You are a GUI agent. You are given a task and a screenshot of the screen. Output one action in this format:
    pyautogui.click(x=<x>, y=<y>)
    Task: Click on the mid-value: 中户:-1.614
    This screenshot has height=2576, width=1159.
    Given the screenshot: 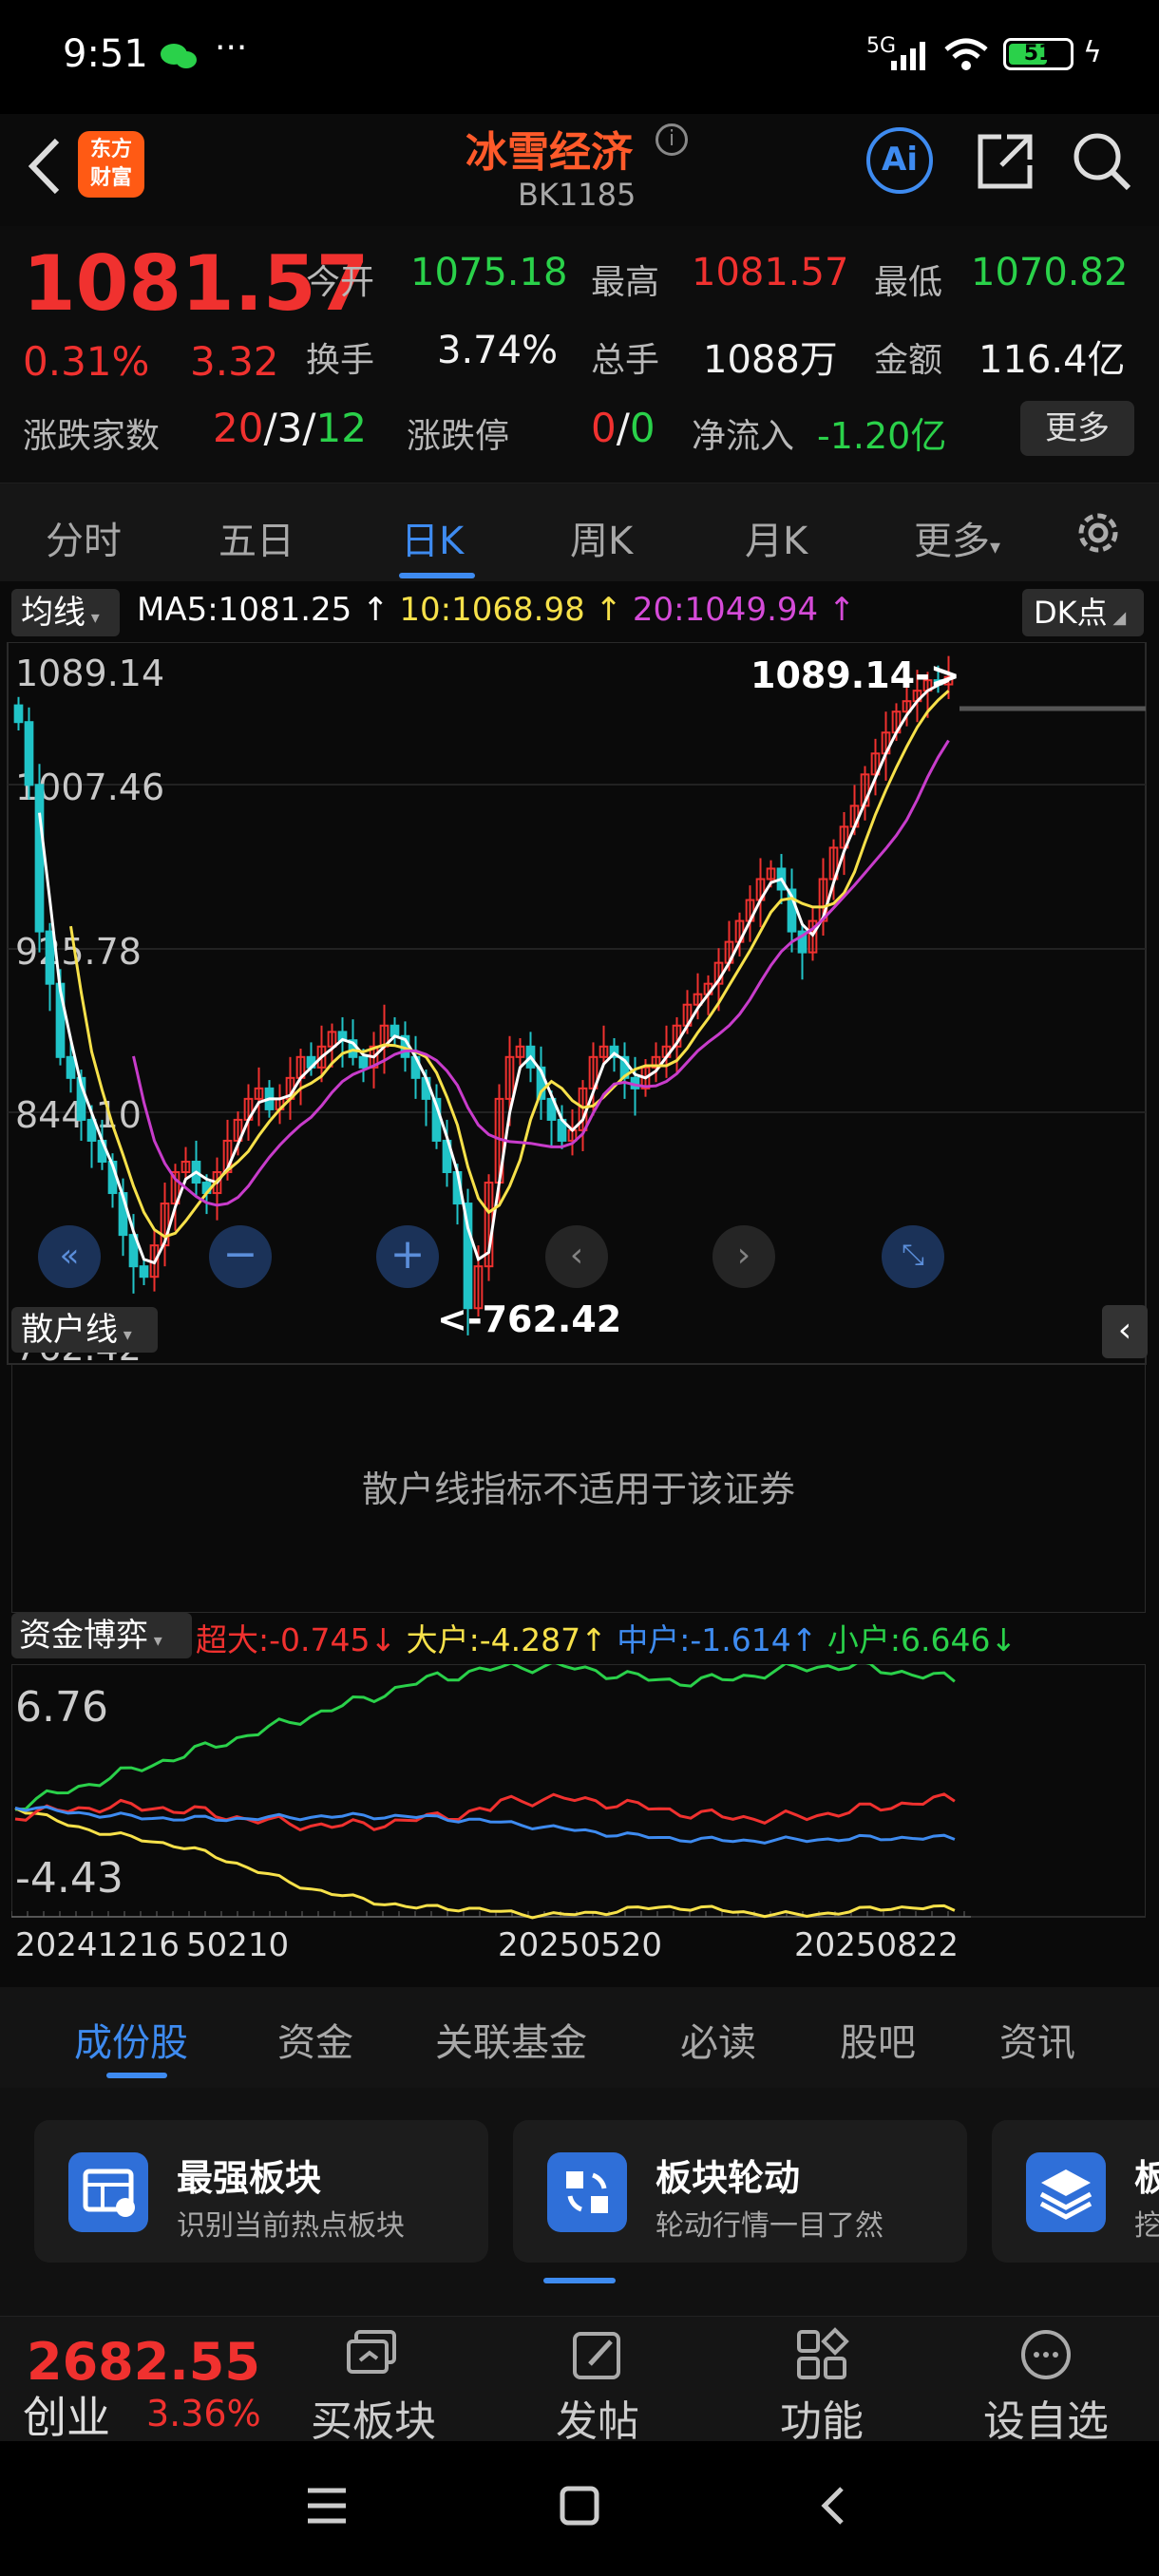 What is the action you would take?
    pyautogui.click(x=704, y=1639)
    